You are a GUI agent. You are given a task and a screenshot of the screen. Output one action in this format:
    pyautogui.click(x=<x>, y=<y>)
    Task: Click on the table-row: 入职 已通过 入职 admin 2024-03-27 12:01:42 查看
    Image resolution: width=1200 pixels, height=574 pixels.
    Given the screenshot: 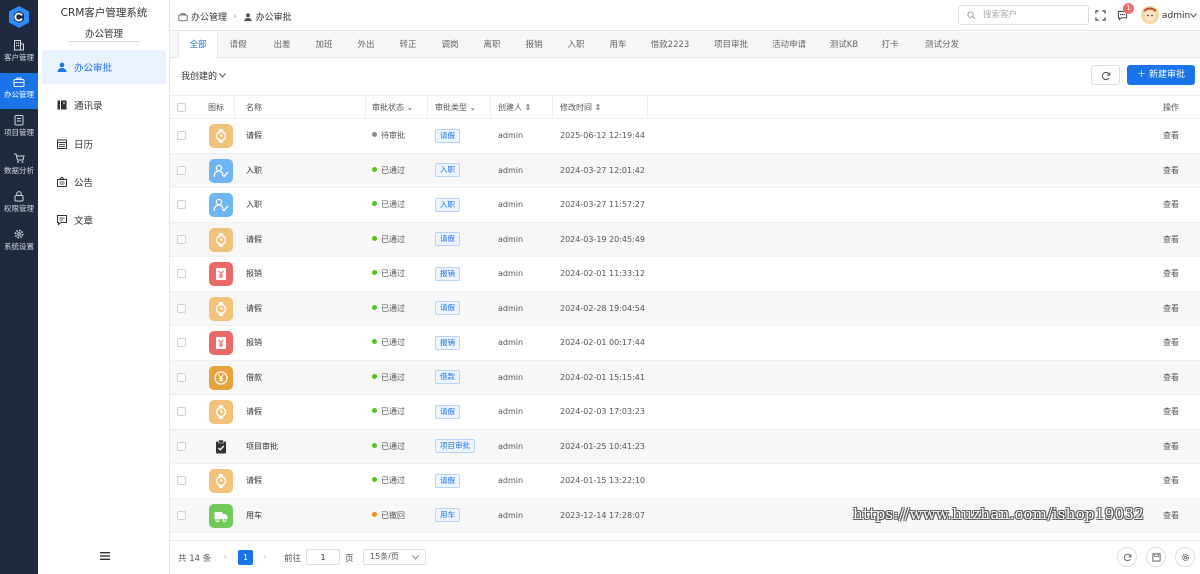 What is the action you would take?
    pyautogui.click(x=685, y=170)
    